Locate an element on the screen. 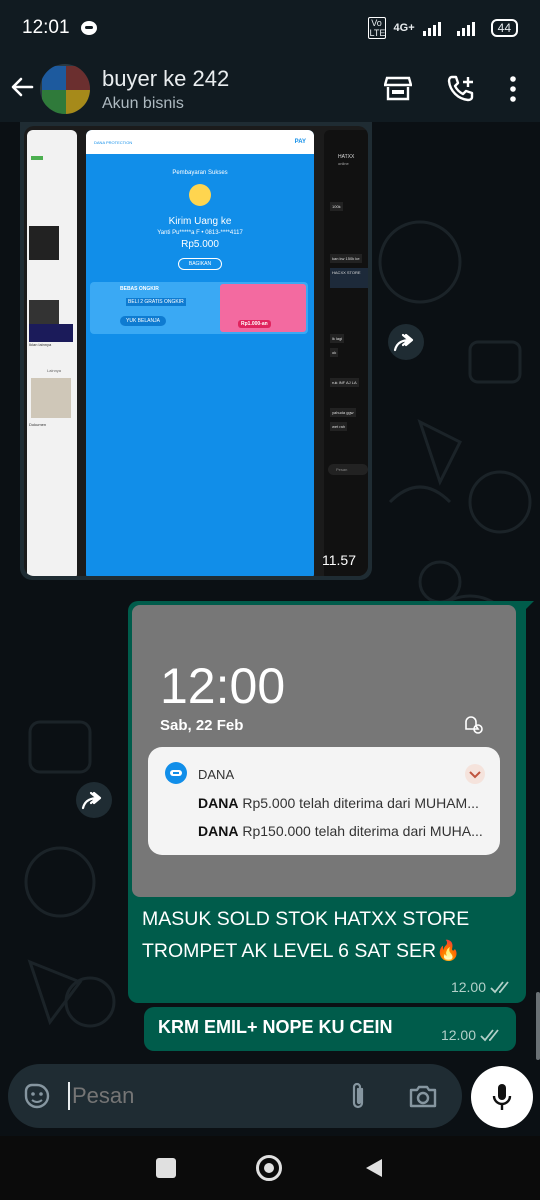  notification-app-name: DANA is located at coordinates (216, 774).